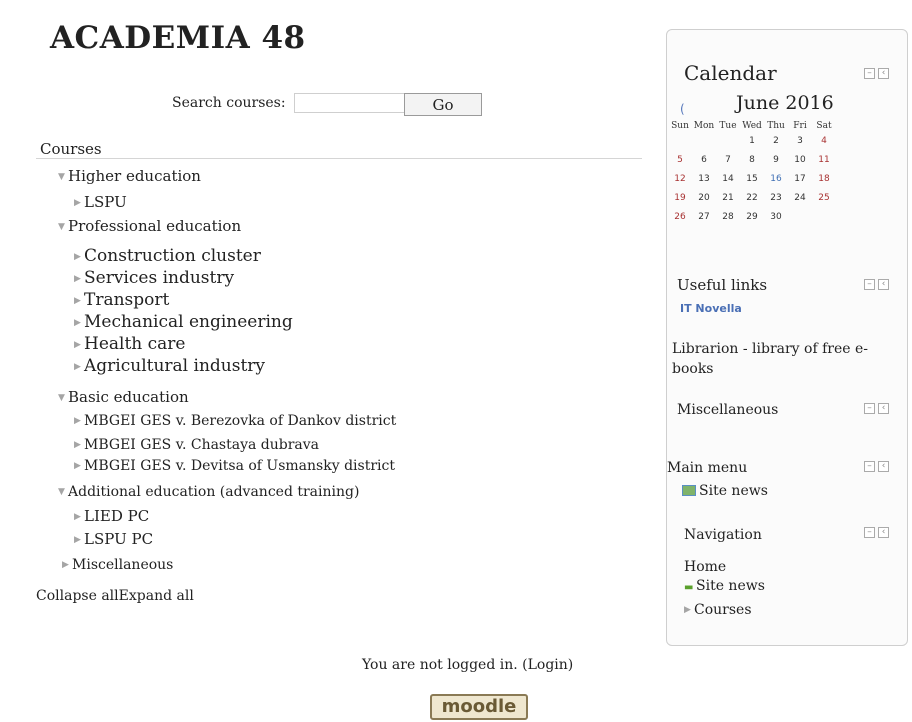 The image size is (912, 722). What do you see at coordinates (467, 665) in the screenshot?
I see `login-status: You are not logged in. (Login)` at bounding box center [467, 665].